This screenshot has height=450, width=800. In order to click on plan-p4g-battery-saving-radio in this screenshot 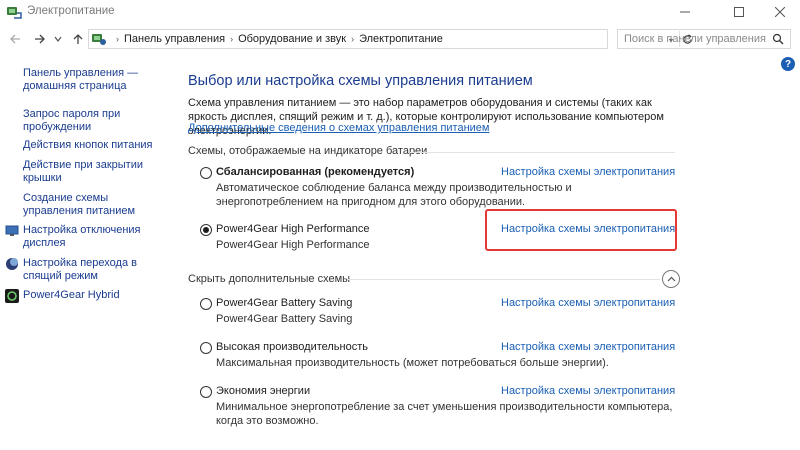, I will do `click(206, 304)`.